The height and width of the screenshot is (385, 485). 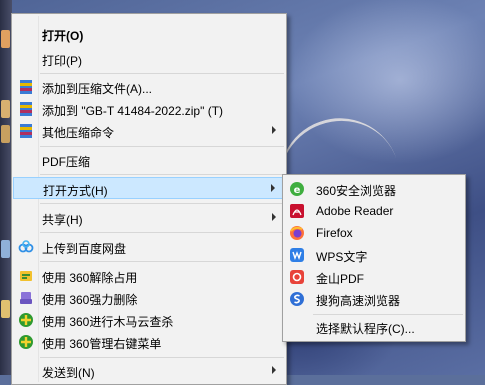 I want to click on 360-browser-icon: e, so click(x=297, y=189).